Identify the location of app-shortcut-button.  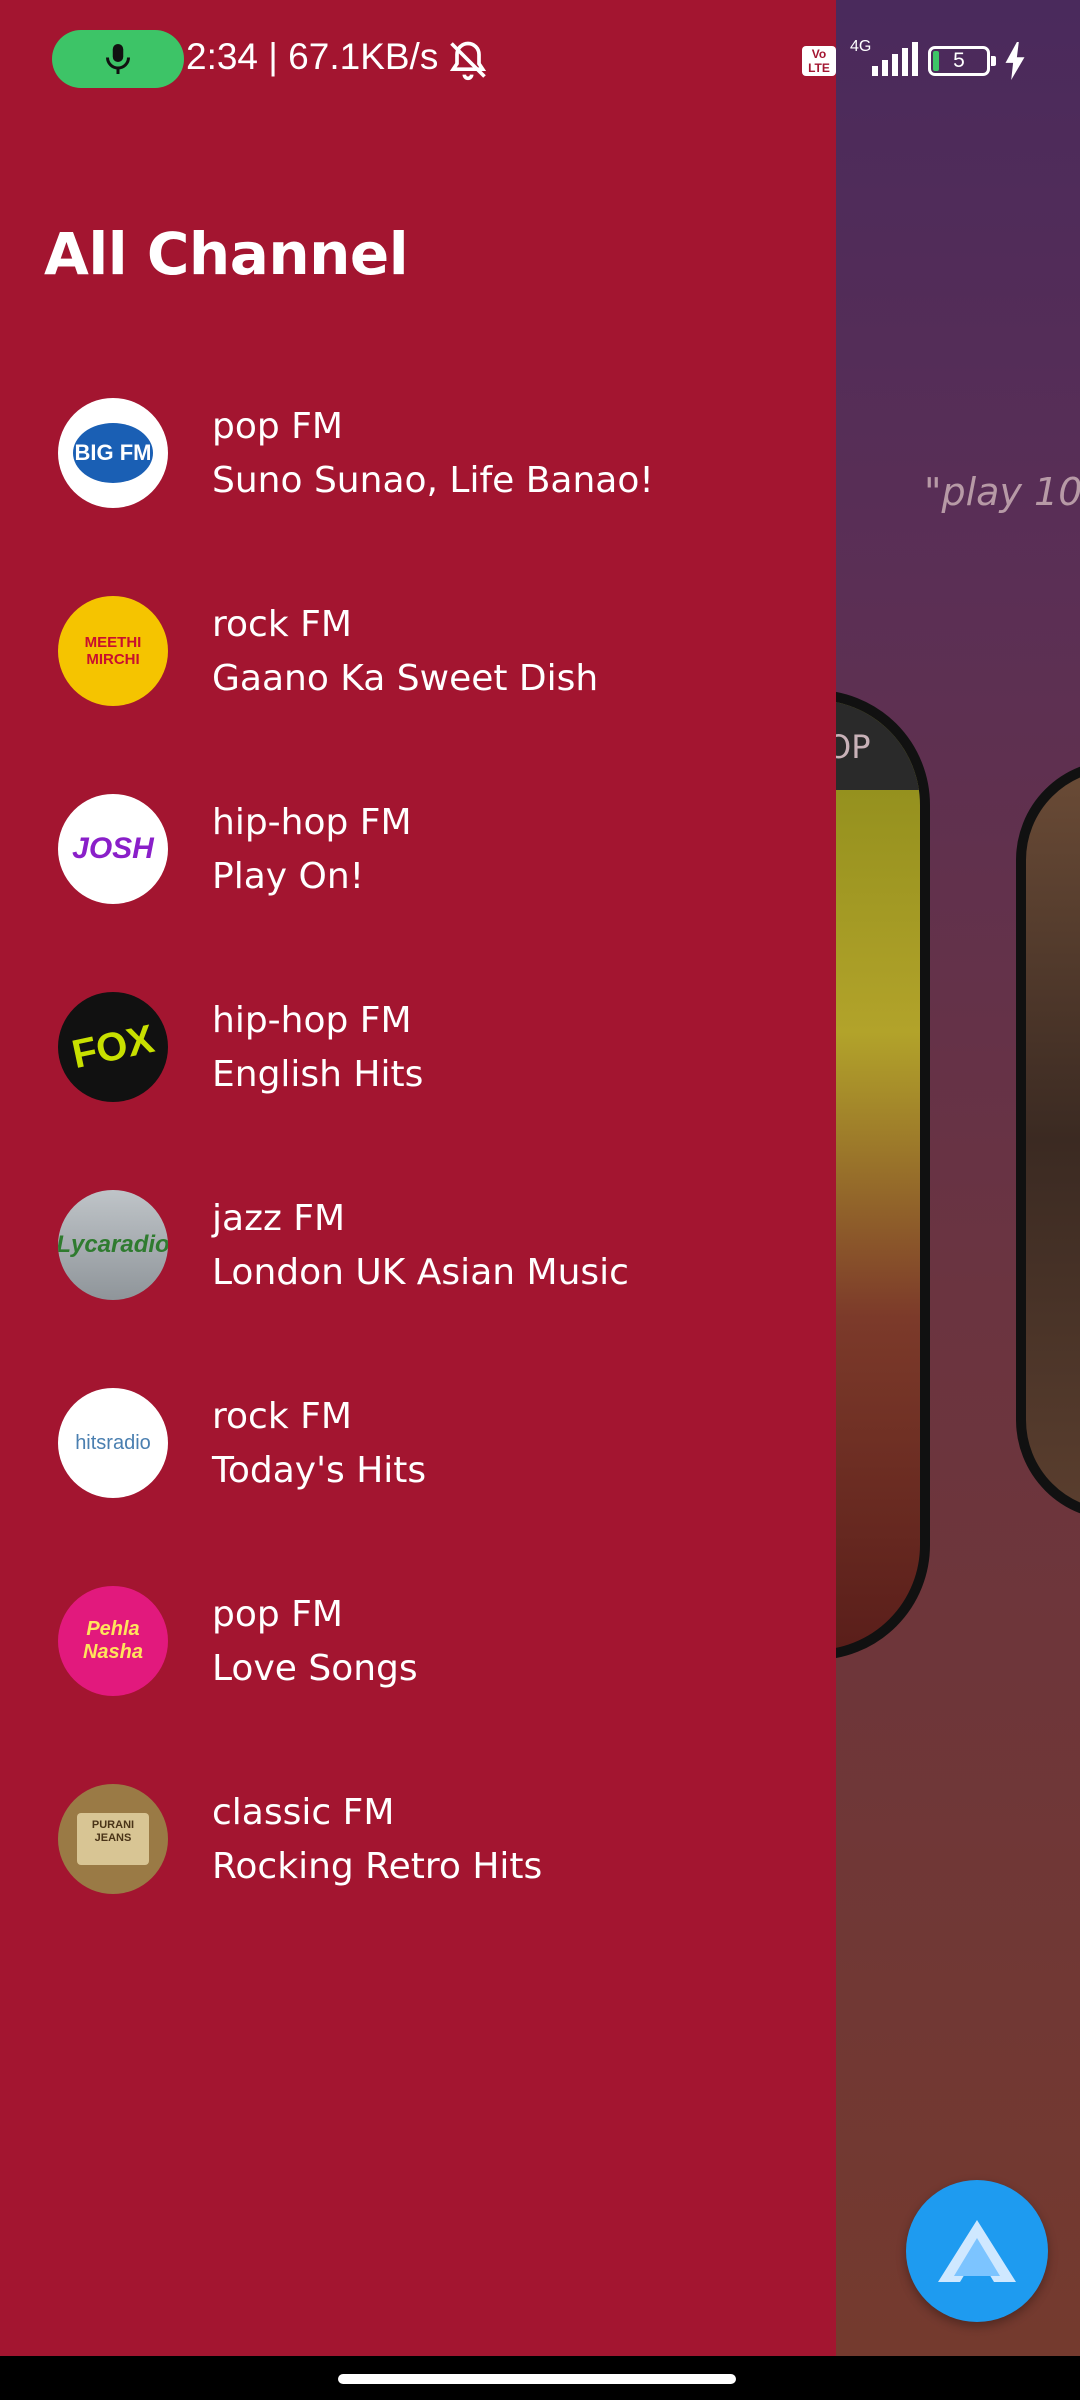
(977, 2251).